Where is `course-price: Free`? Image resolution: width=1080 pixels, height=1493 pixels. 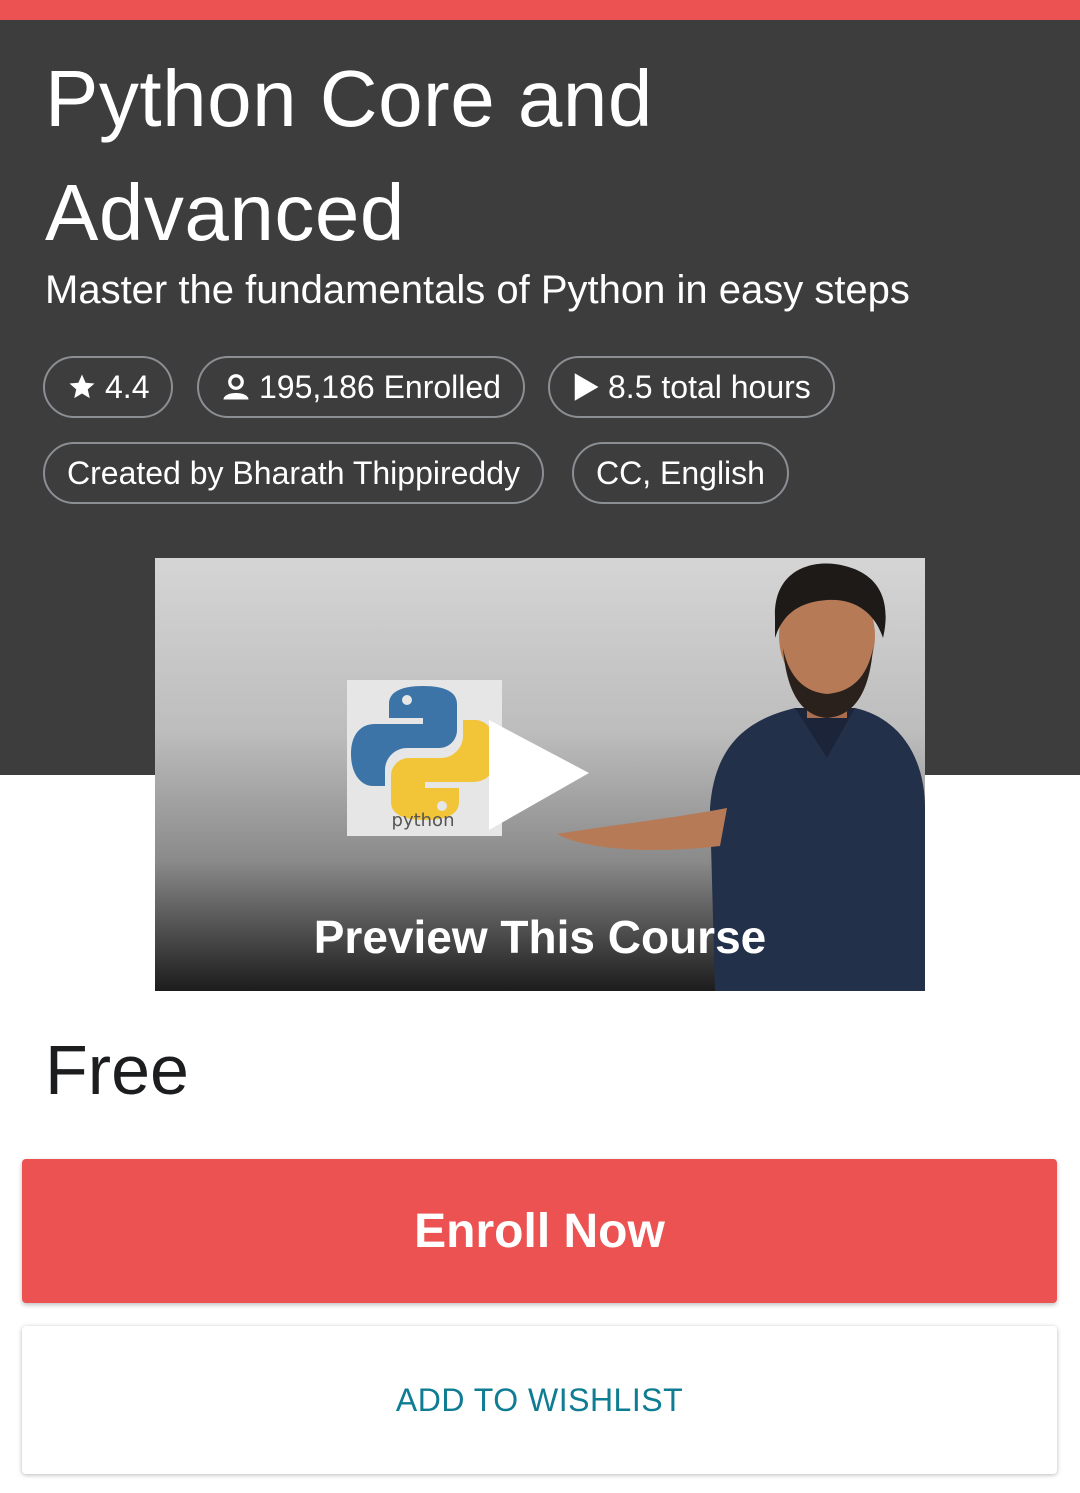 course-price: Free is located at coordinates (117, 1070).